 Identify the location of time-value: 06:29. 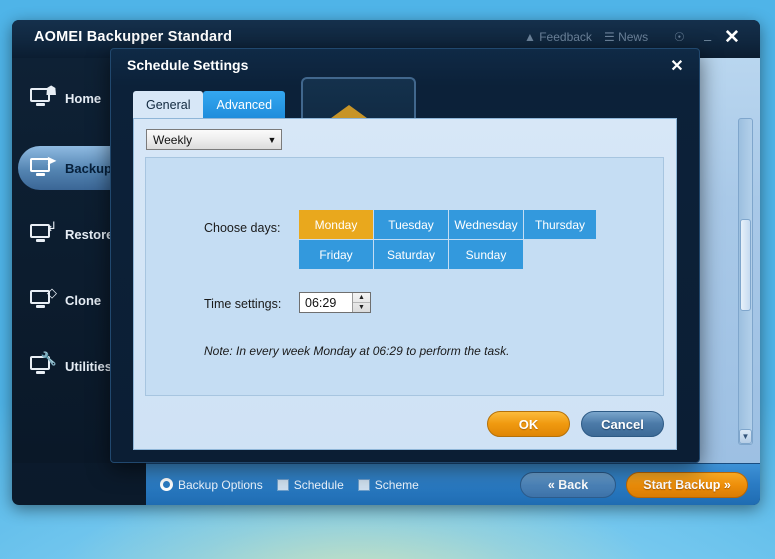
(321, 302).